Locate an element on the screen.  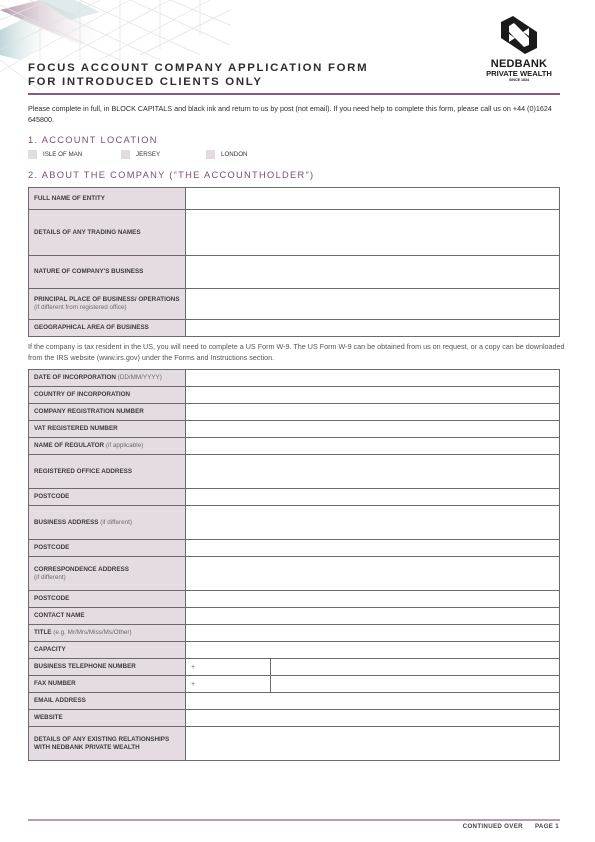
field-label-text: COMPANY REGISTRATION NUMBER is located at coordinates (89, 411).